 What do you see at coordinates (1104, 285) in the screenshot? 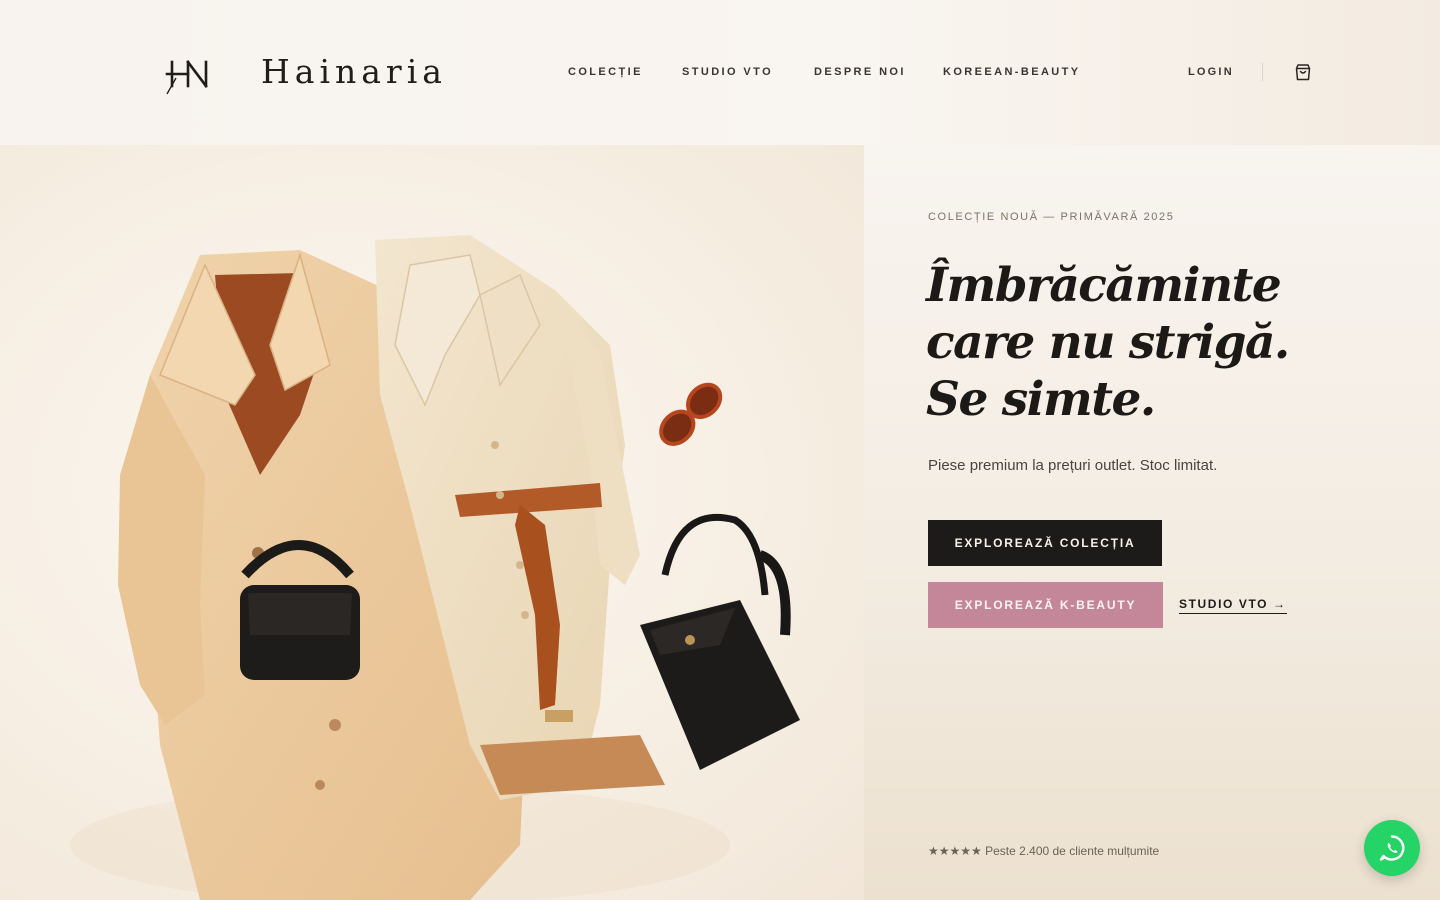
I see `headline-line-1: Îmbrăcăminte` at bounding box center [1104, 285].